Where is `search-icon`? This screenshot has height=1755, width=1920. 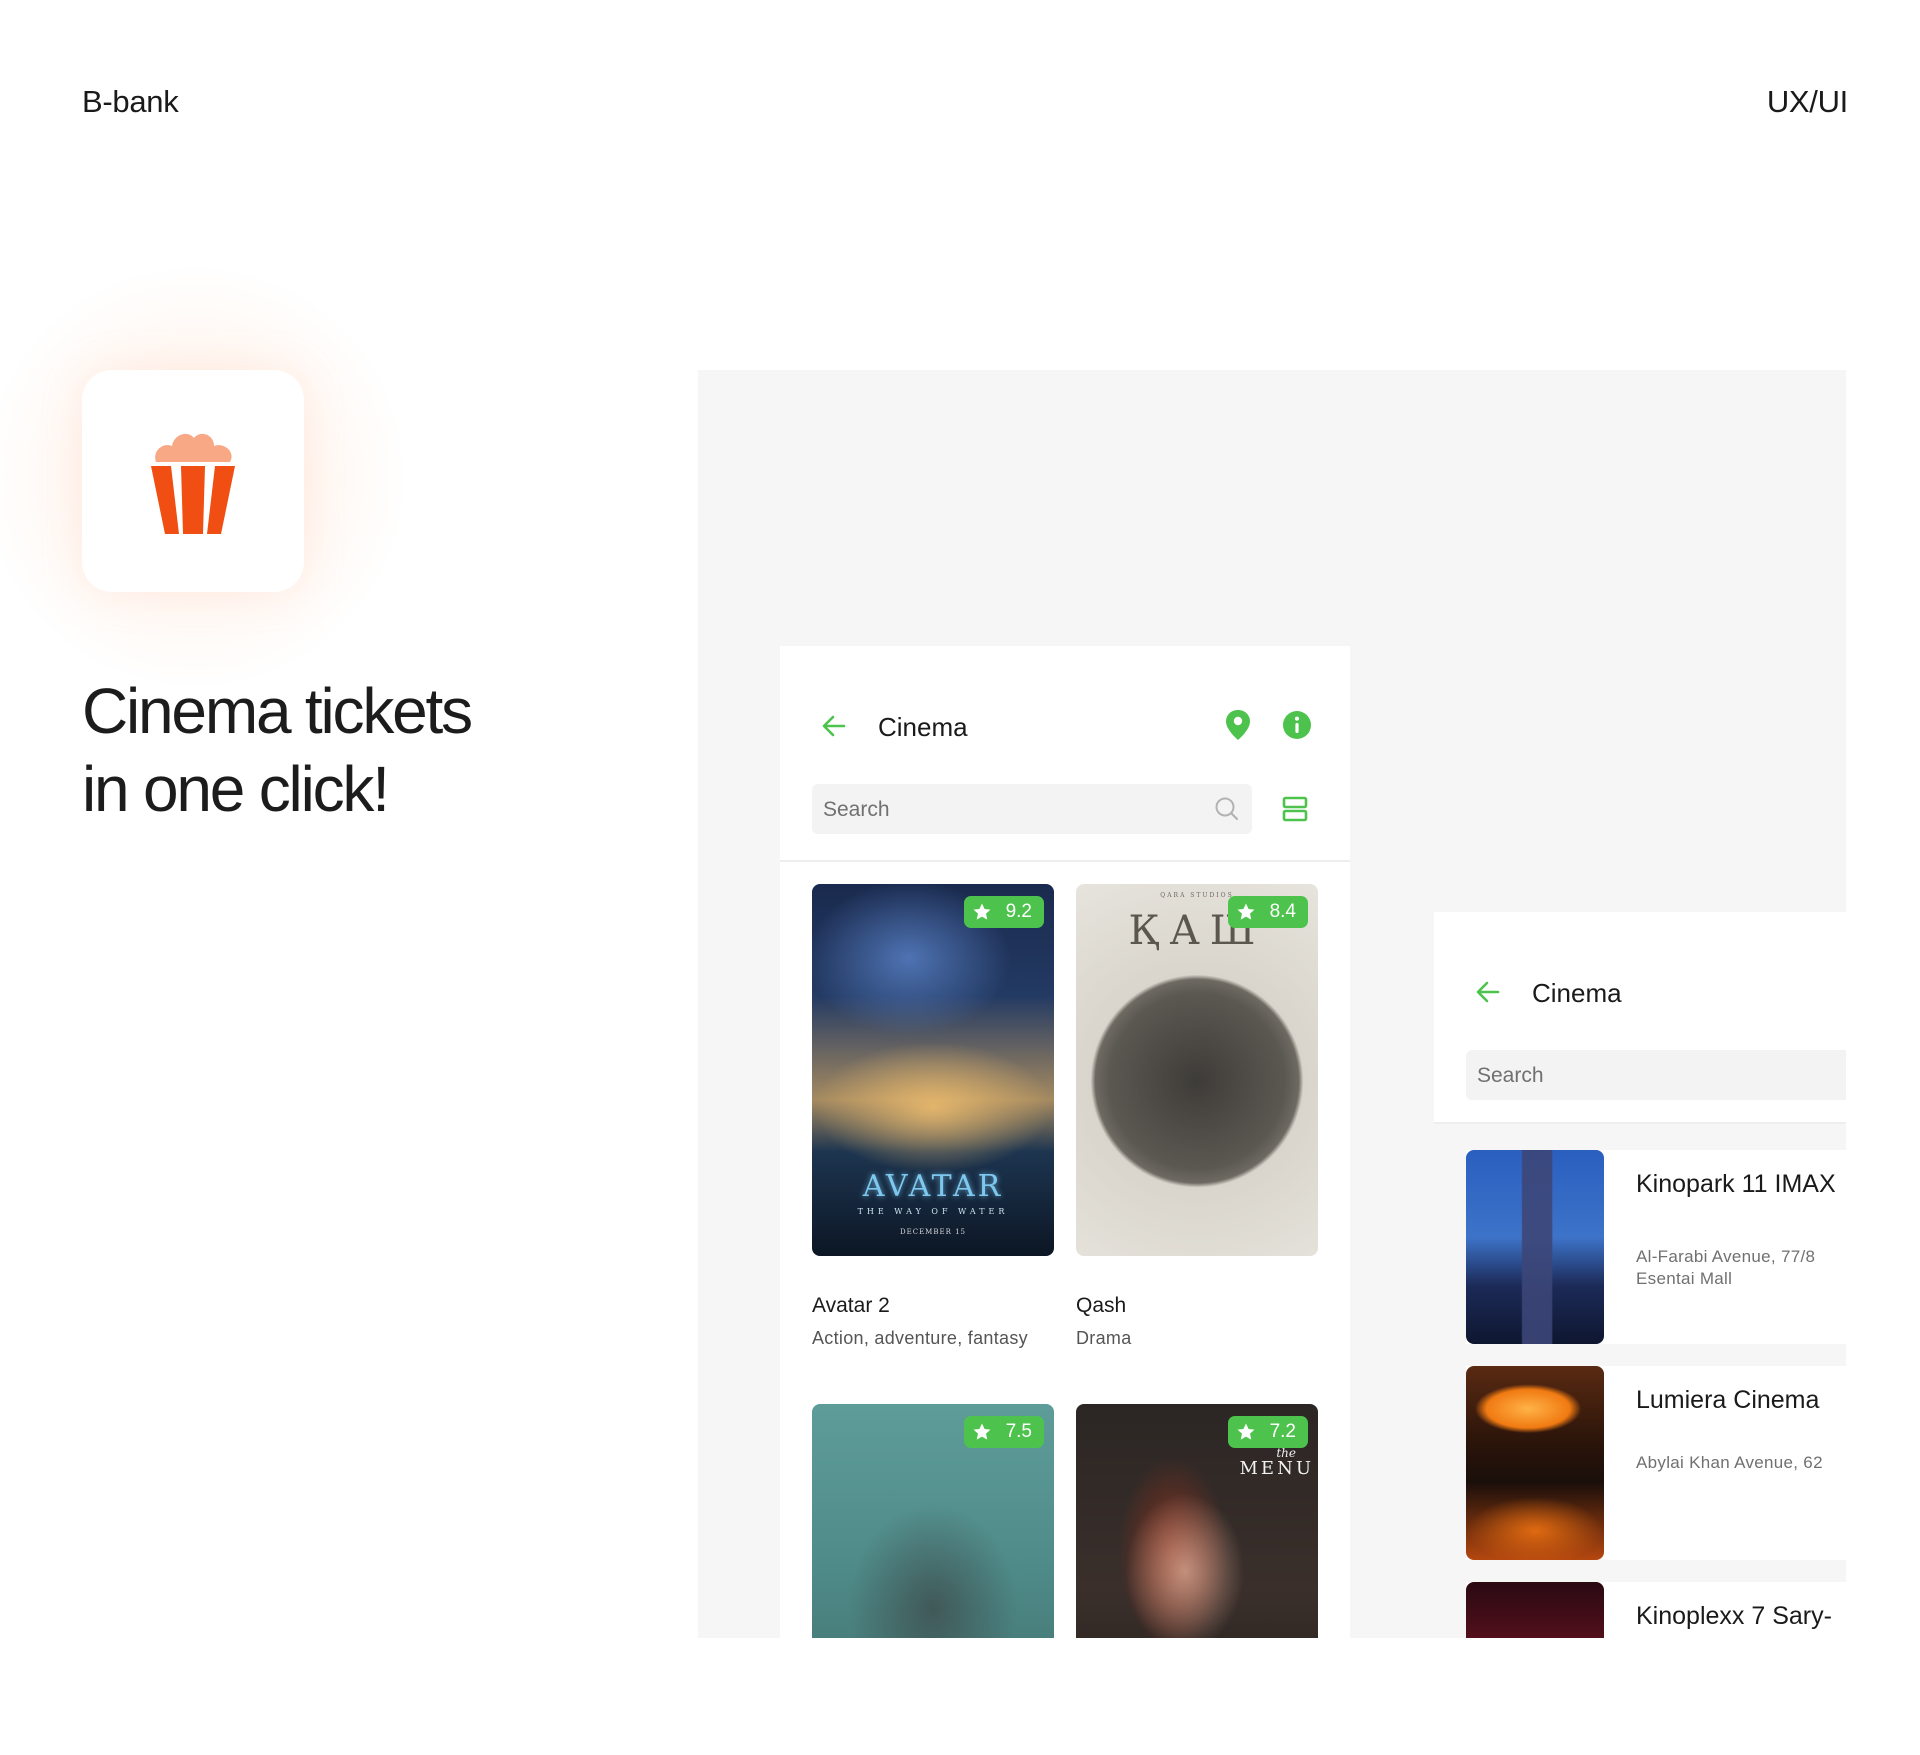
search-icon is located at coordinates (1227, 809).